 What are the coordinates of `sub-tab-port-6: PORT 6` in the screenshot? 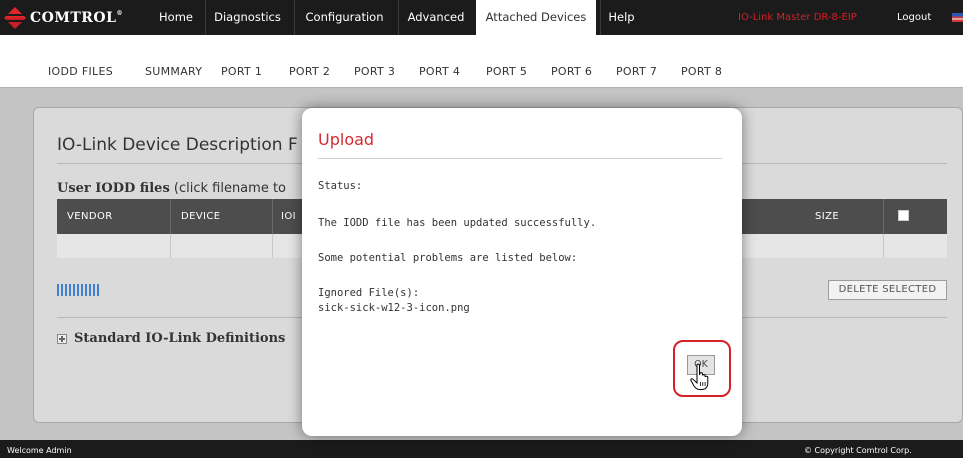 It's located at (571, 71).